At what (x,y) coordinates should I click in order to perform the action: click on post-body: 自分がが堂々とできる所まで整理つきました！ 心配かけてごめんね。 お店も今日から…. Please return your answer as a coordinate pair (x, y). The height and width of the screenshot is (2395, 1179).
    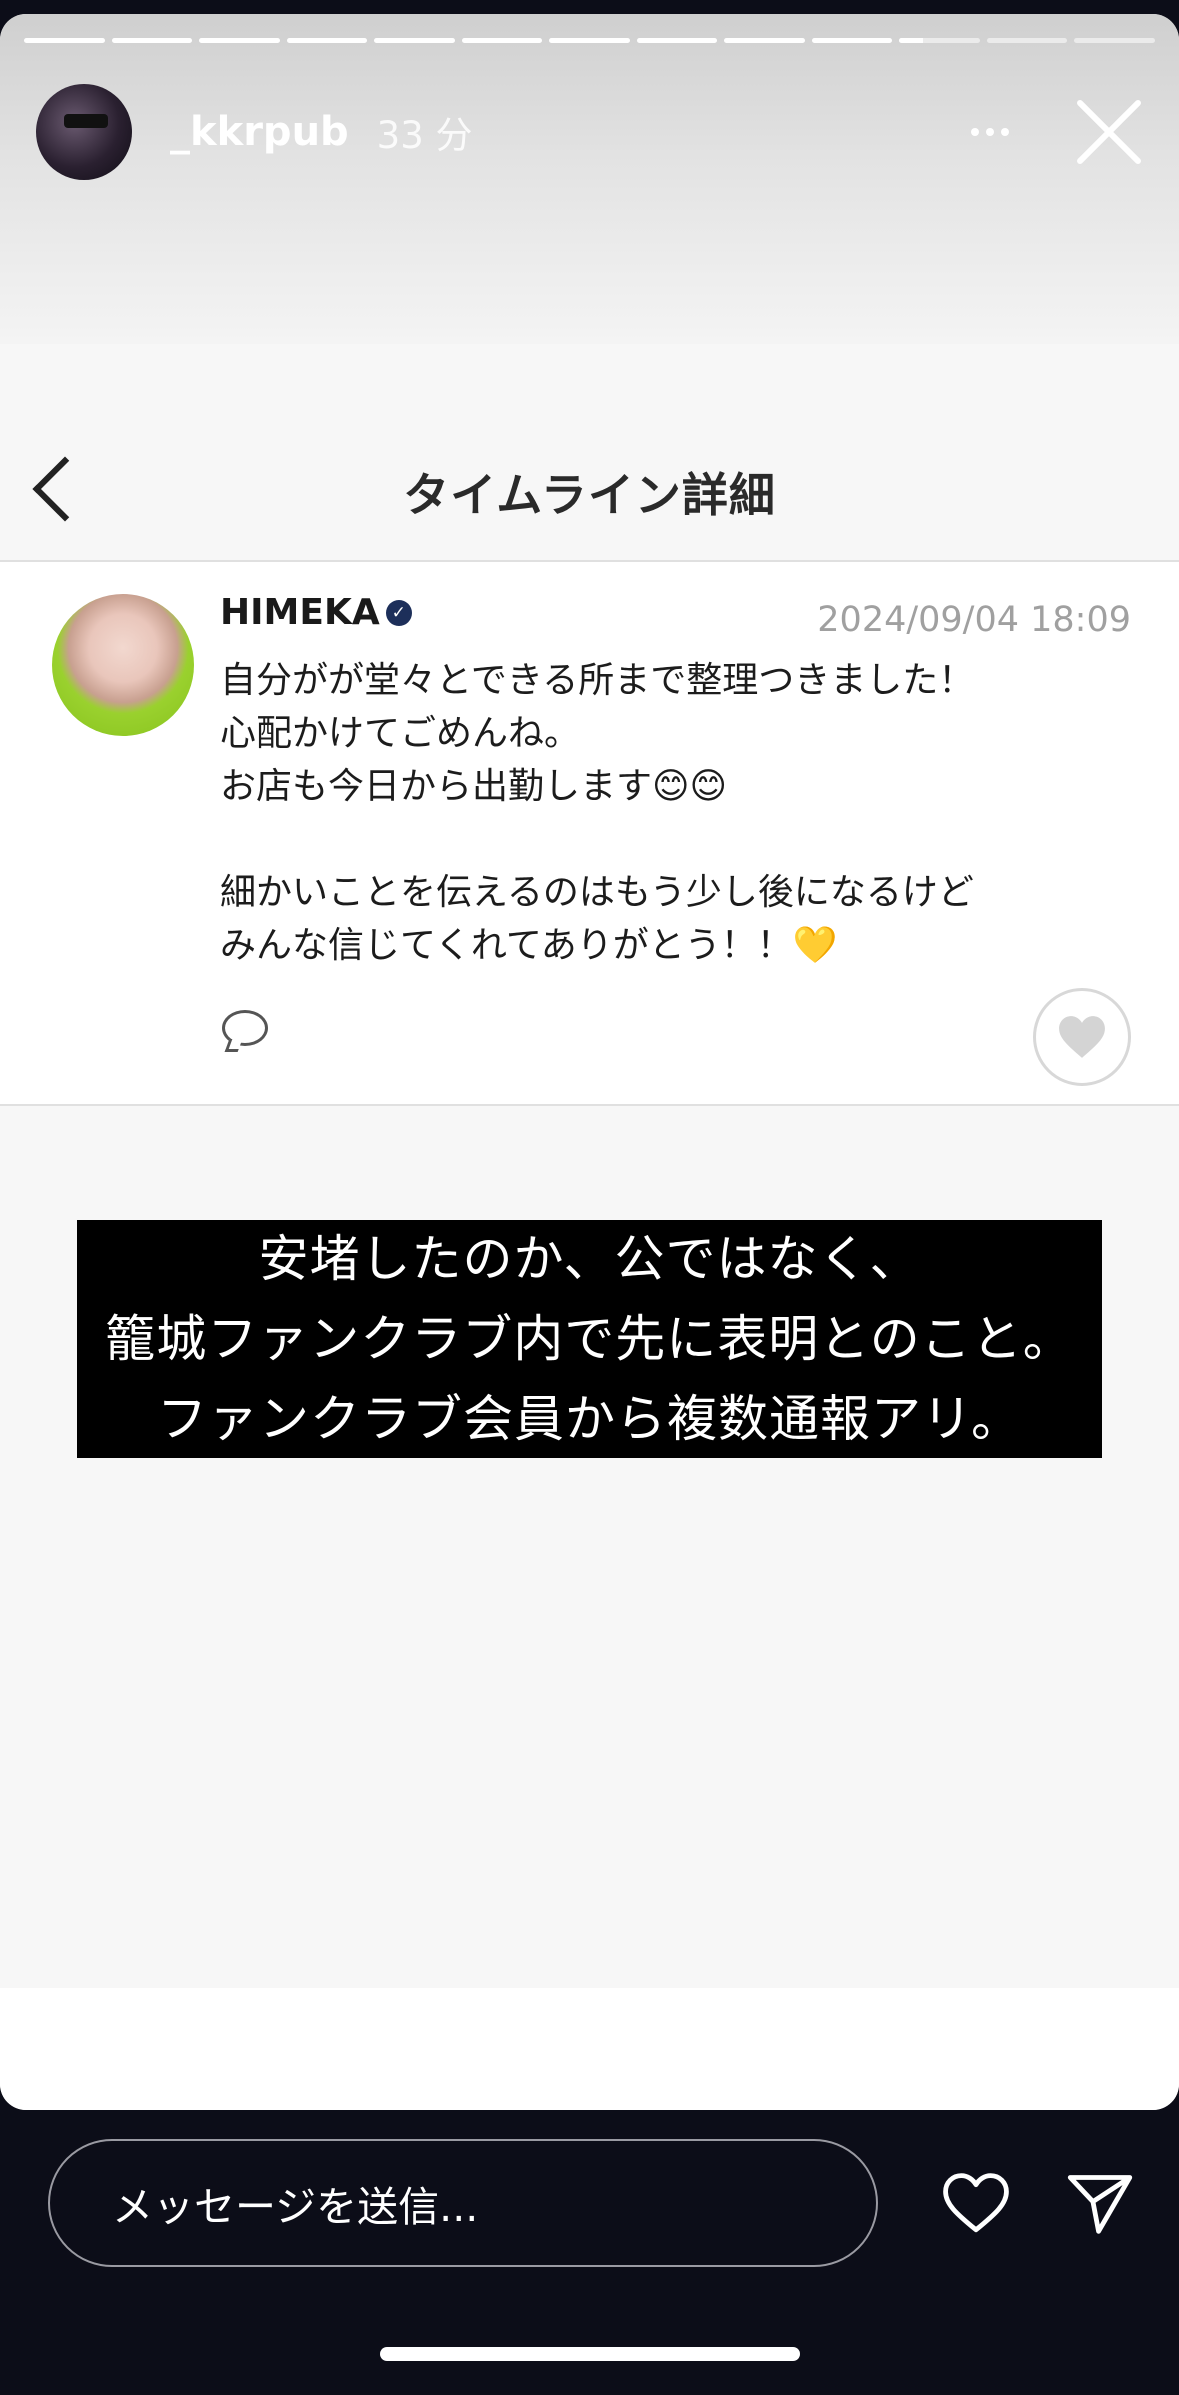
    Looking at the image, I should click on (597, 813).